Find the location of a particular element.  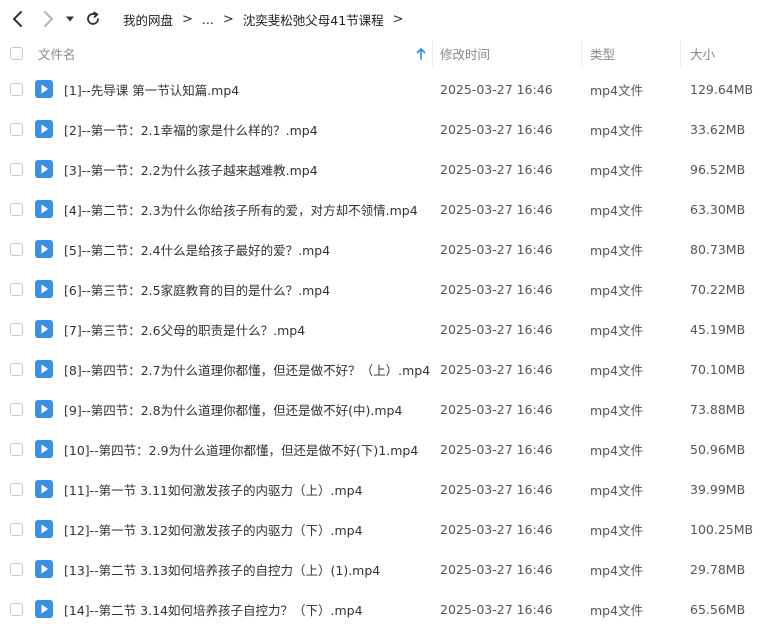

chevron-left-icon is located at coordinates (17, 19).